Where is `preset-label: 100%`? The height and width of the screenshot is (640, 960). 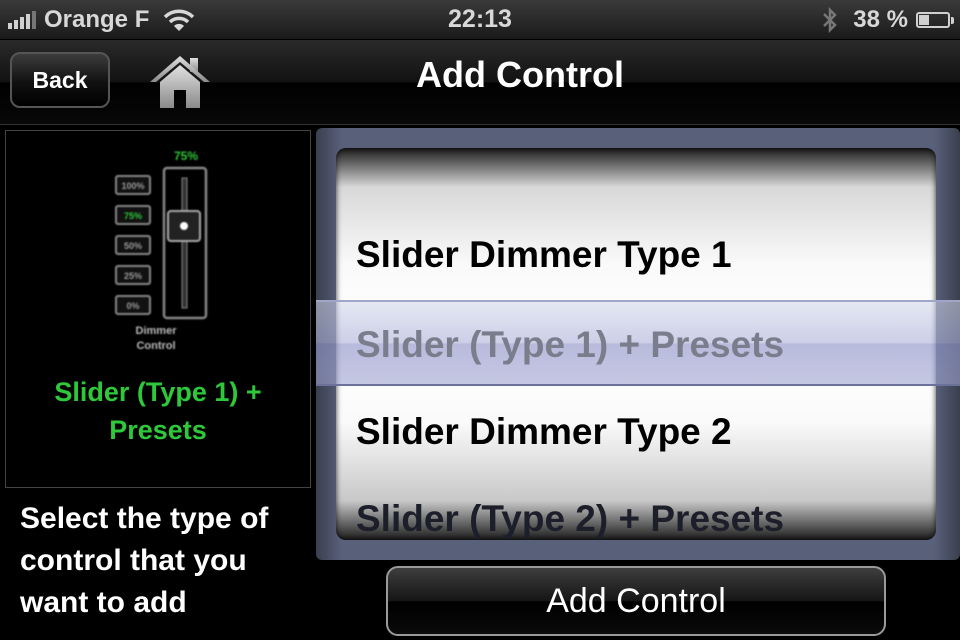 preset-label: 100% is located at coordinates (132, 186).